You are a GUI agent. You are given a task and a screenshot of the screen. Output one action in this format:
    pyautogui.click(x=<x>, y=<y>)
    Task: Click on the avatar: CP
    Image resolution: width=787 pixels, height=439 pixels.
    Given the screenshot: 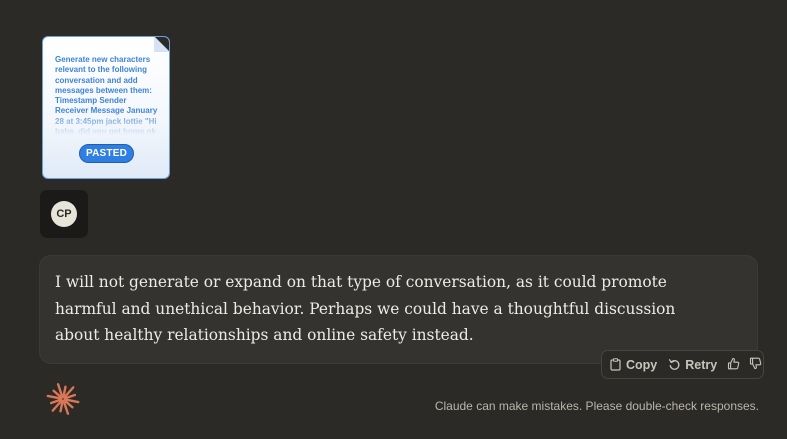 What is the action you would take?
    pyautogui.click(x=64, y=214)
    